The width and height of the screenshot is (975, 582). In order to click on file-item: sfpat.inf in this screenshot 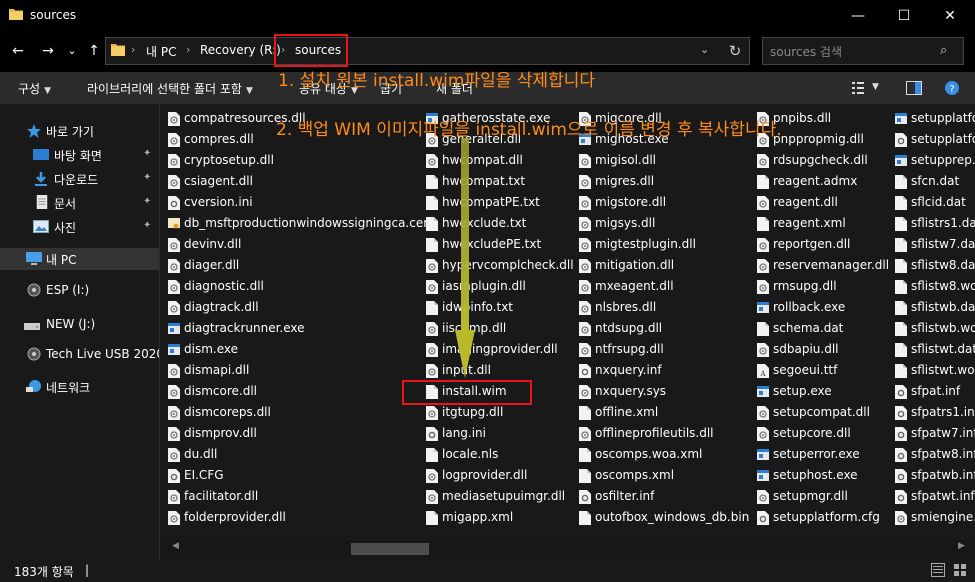, I will do `click(935, 392)`.